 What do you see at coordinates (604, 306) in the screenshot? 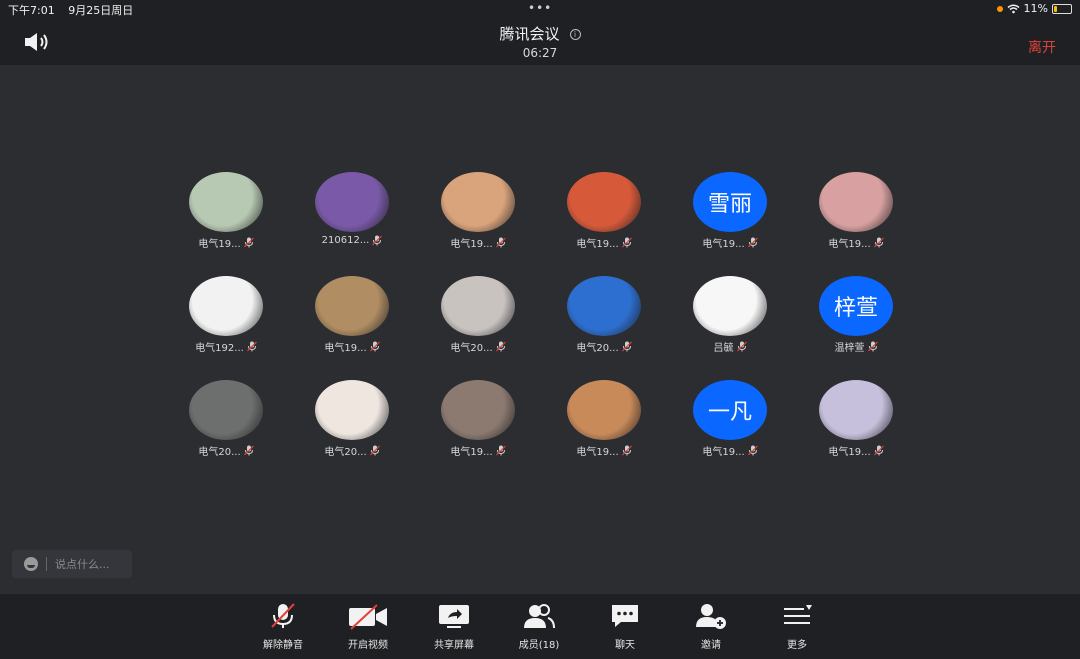
I see `blue-sky-avatar` at bounding box center [604, 306].